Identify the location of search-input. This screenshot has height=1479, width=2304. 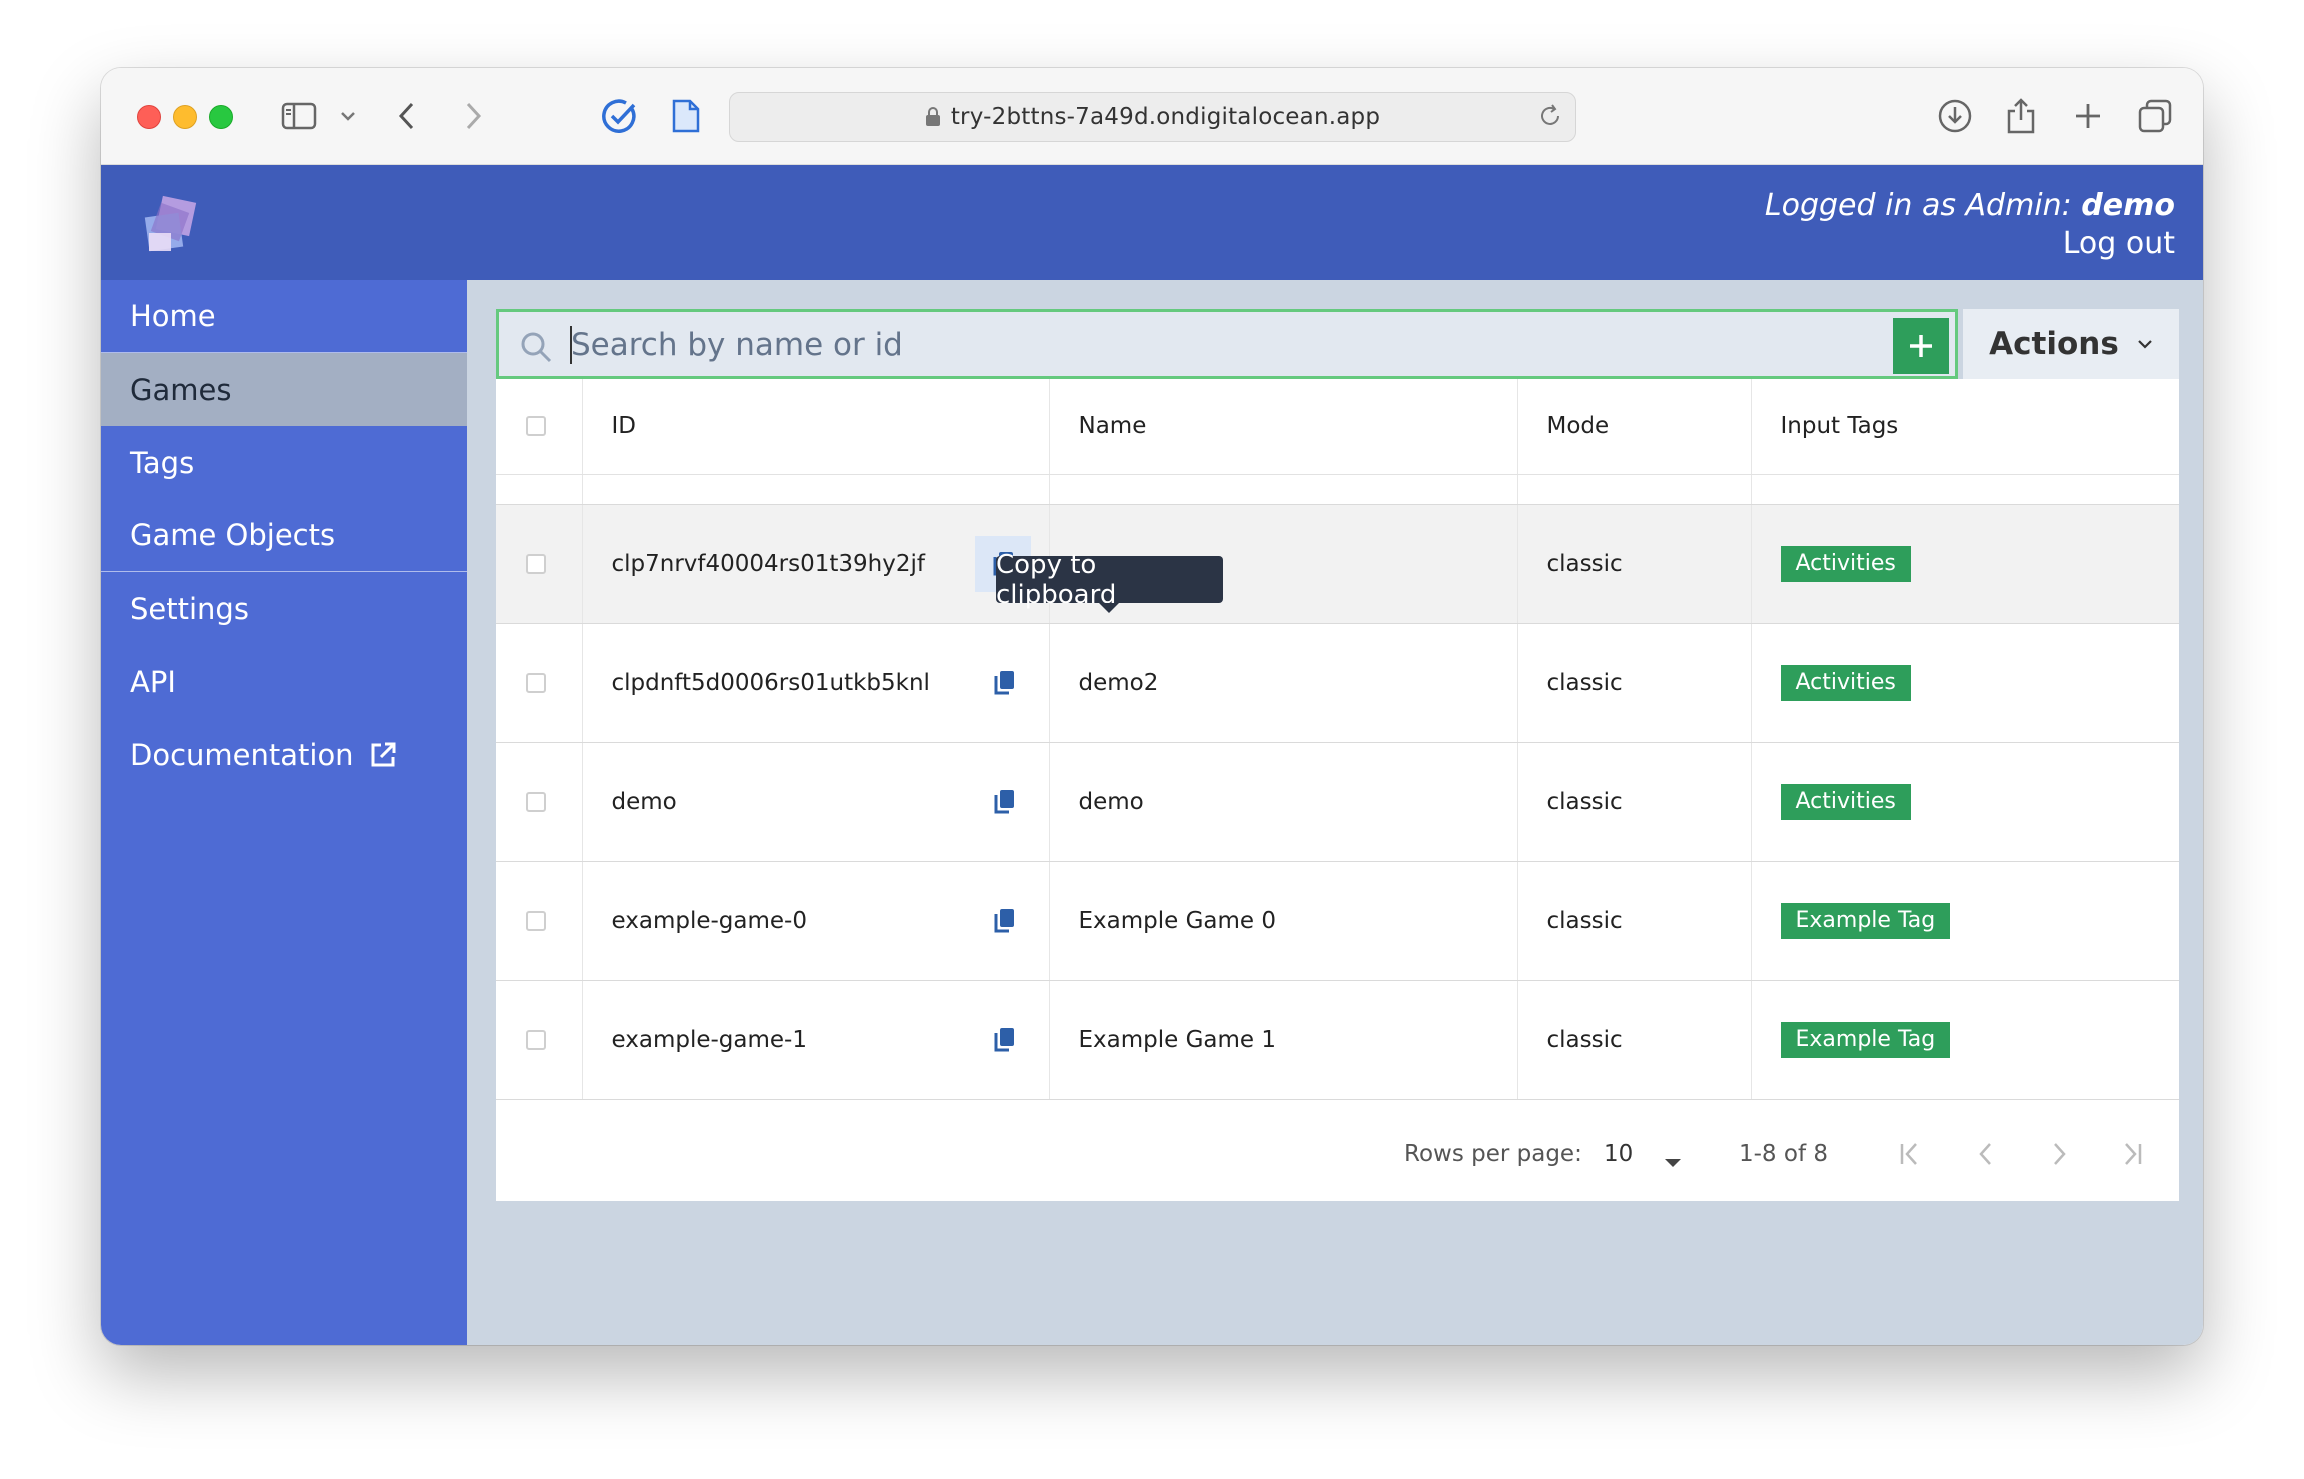
(1221, 345).